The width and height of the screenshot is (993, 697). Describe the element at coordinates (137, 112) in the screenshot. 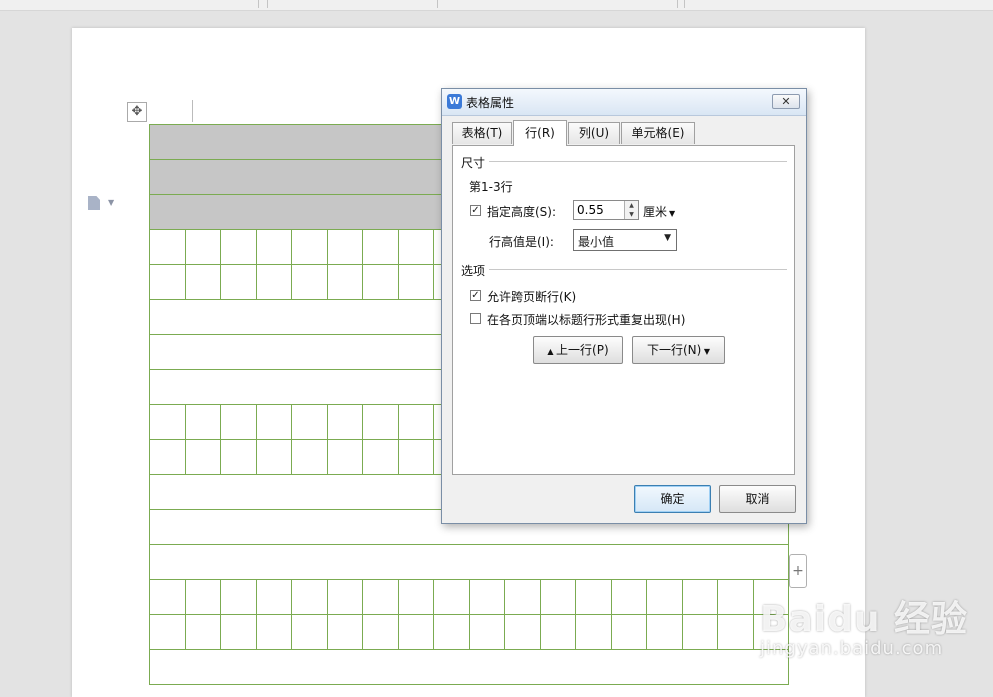

I see `table-move-handle-icon: ✥` at that location.